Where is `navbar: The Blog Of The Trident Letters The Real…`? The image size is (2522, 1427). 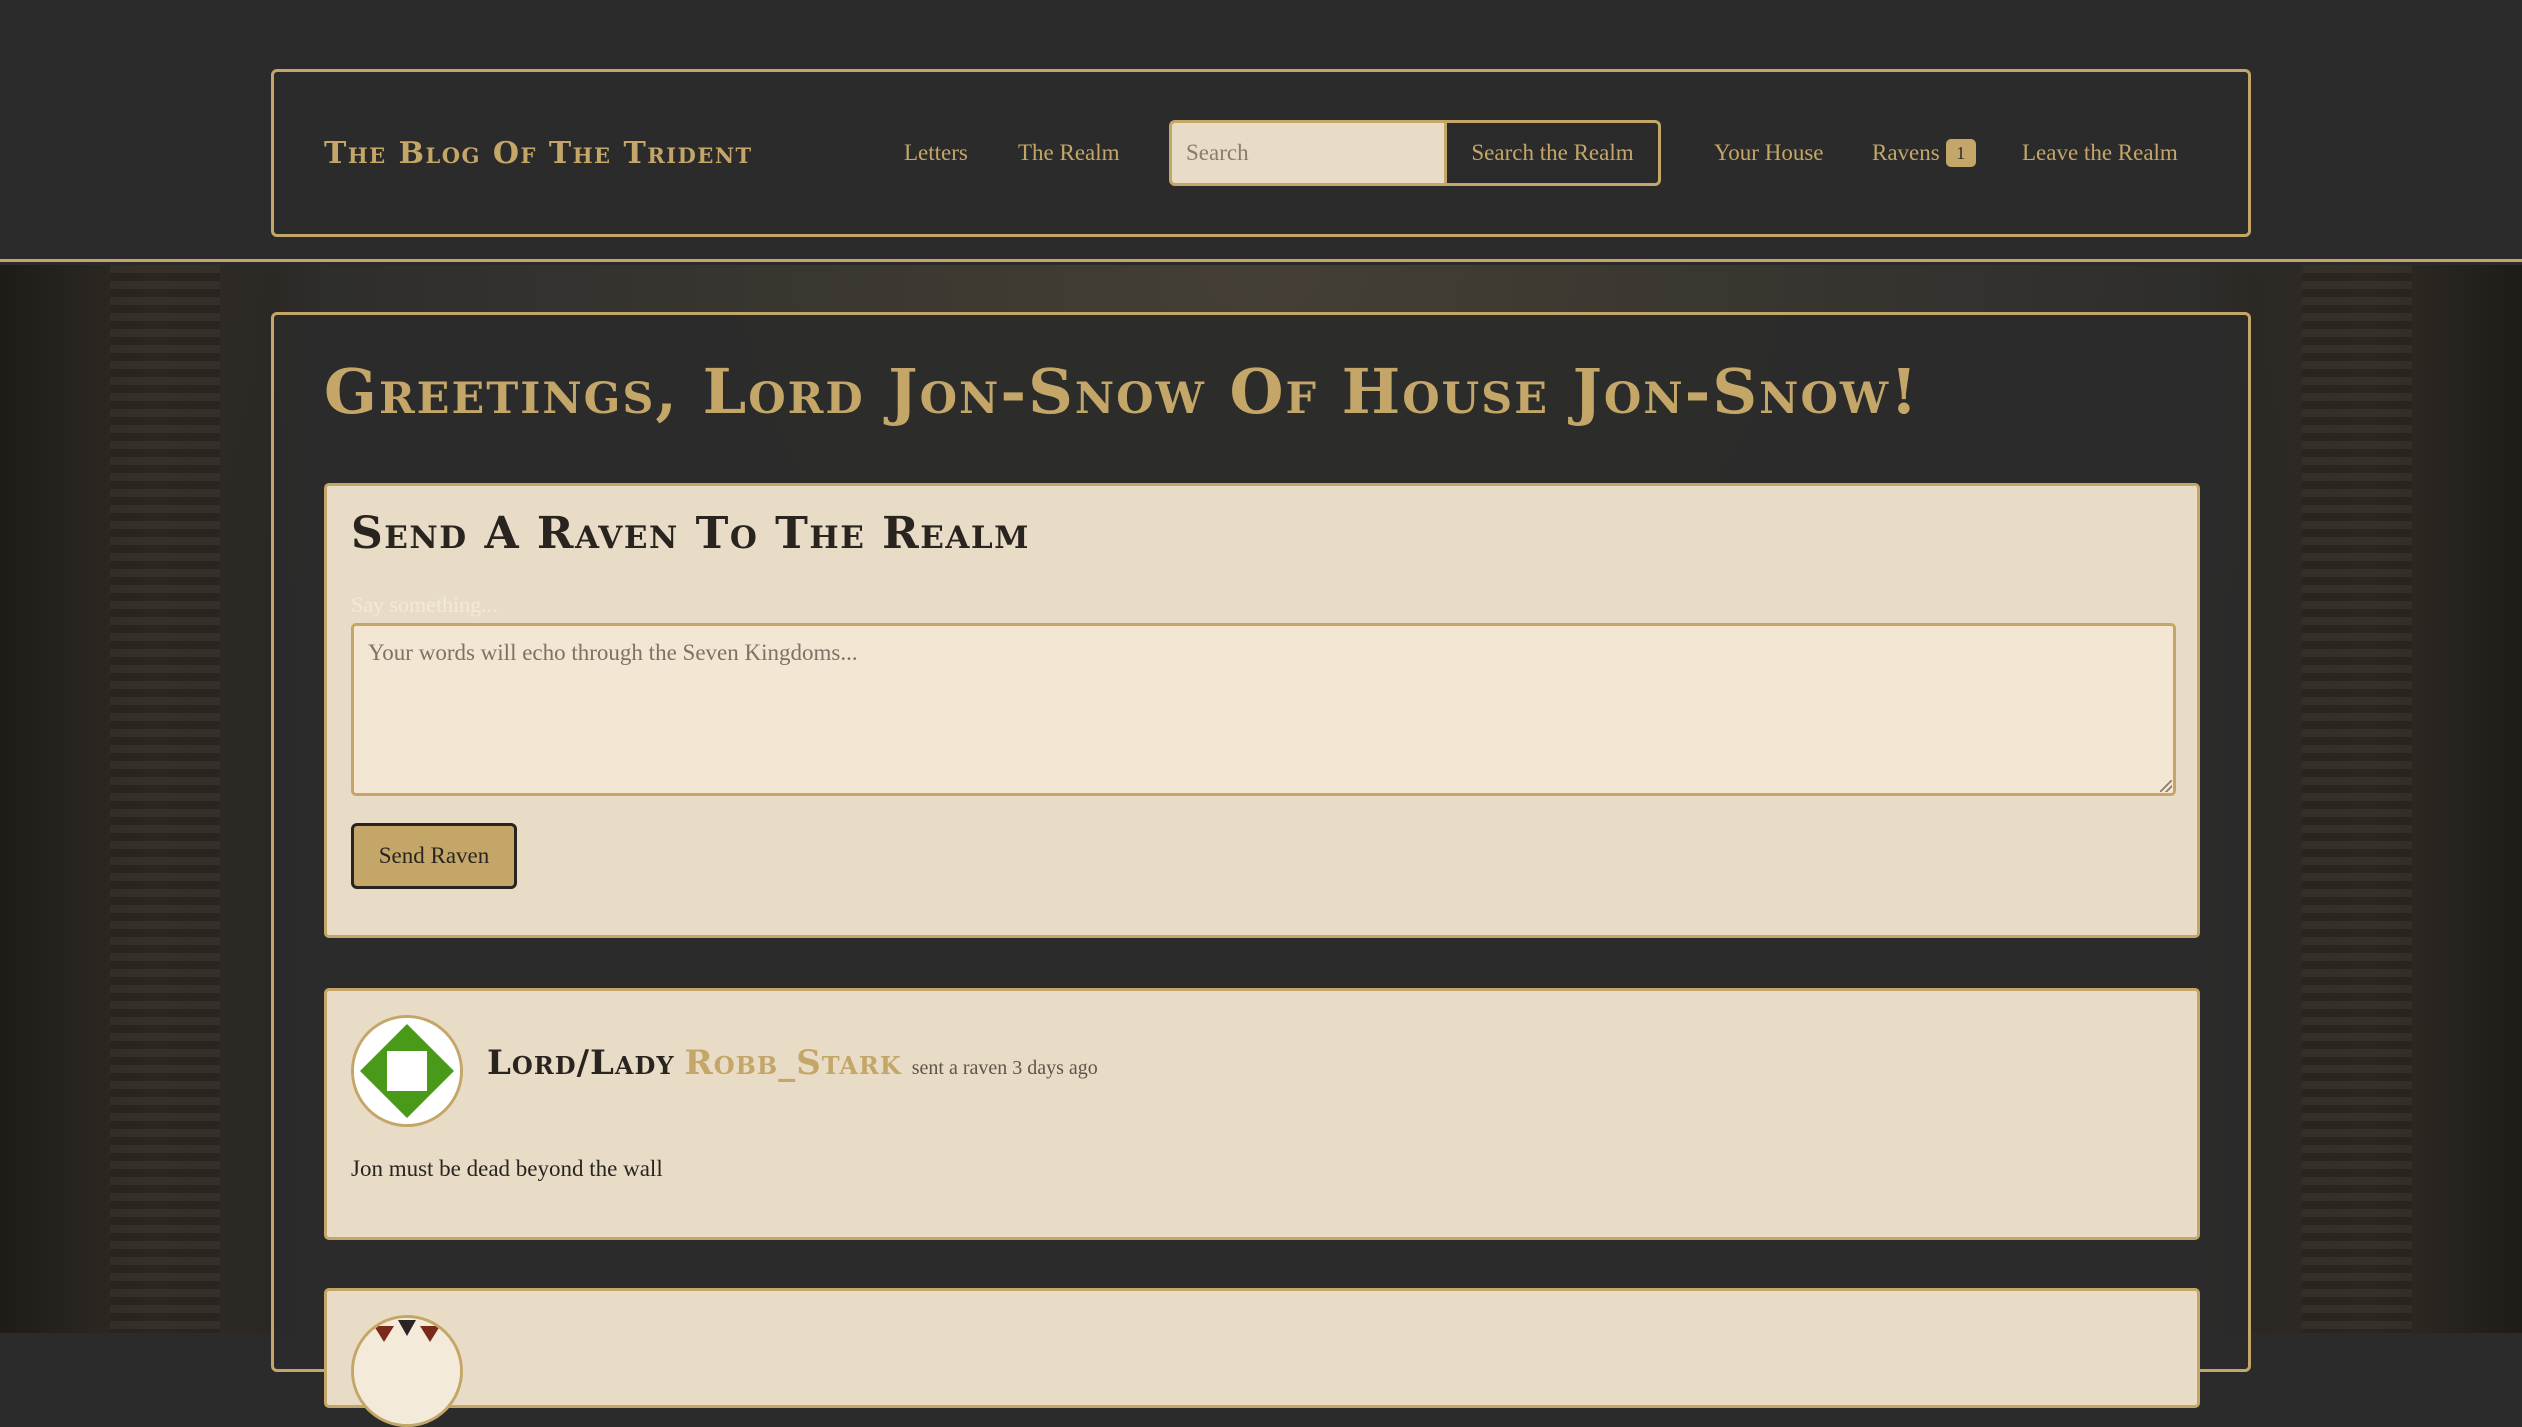
navbar: The Blog Of The Trident Letters The Real… is located at coordinates (1261, 153).